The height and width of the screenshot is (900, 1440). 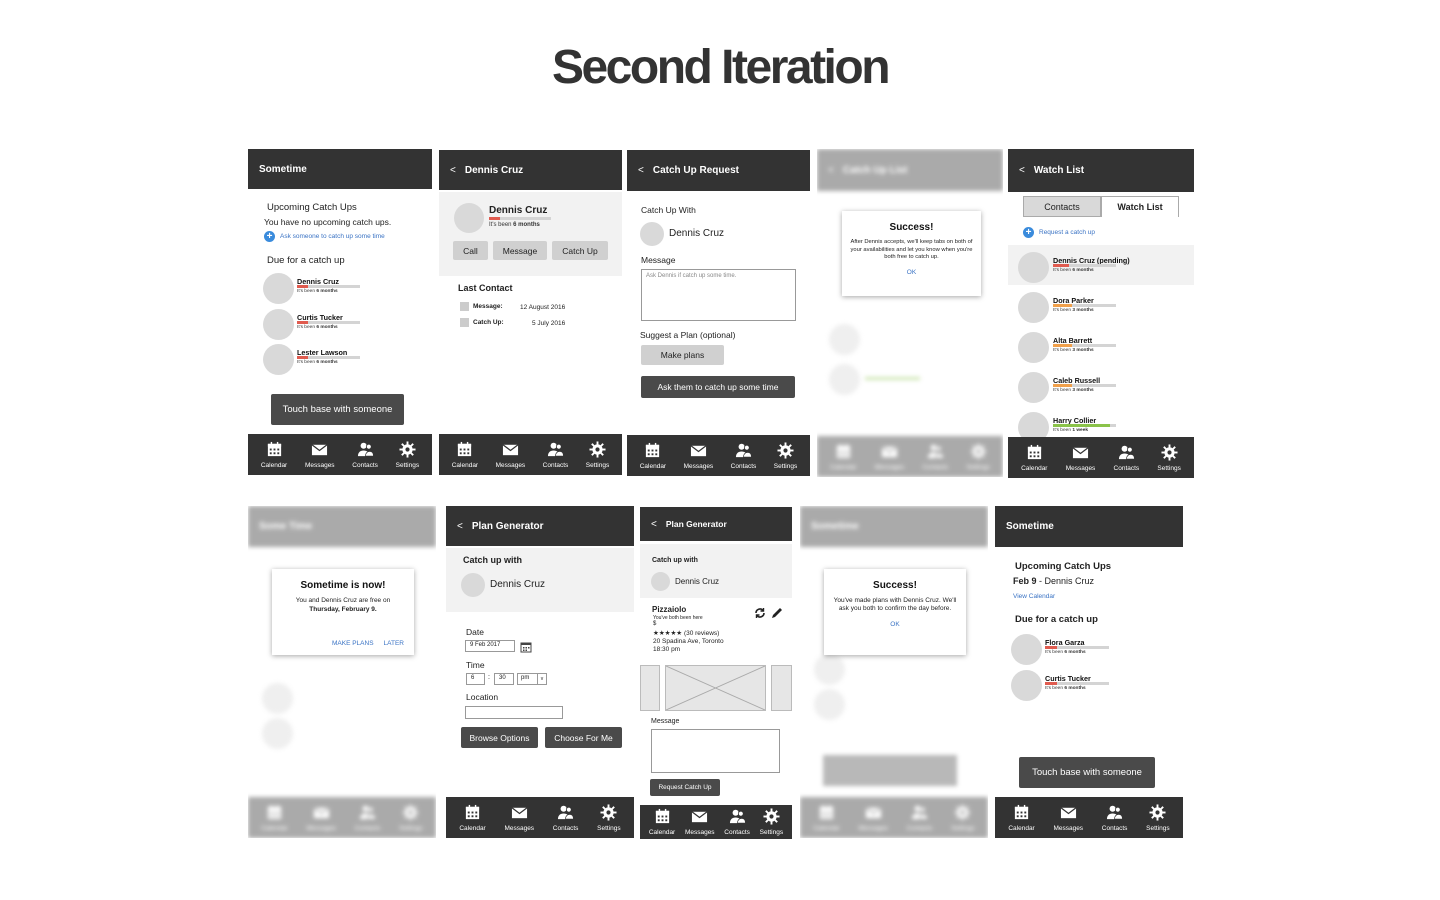 What do you see at coordinates (1059, 232) in the screenshot?
I see `request-link: + Request a catch up` at bounding box center [1059, 232].